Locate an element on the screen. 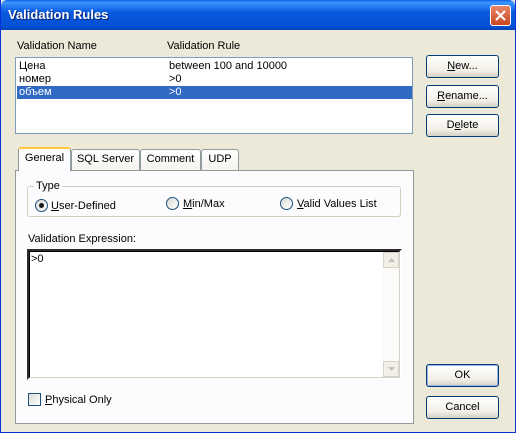  ok-button: OK is located at coordinates (462, 375).